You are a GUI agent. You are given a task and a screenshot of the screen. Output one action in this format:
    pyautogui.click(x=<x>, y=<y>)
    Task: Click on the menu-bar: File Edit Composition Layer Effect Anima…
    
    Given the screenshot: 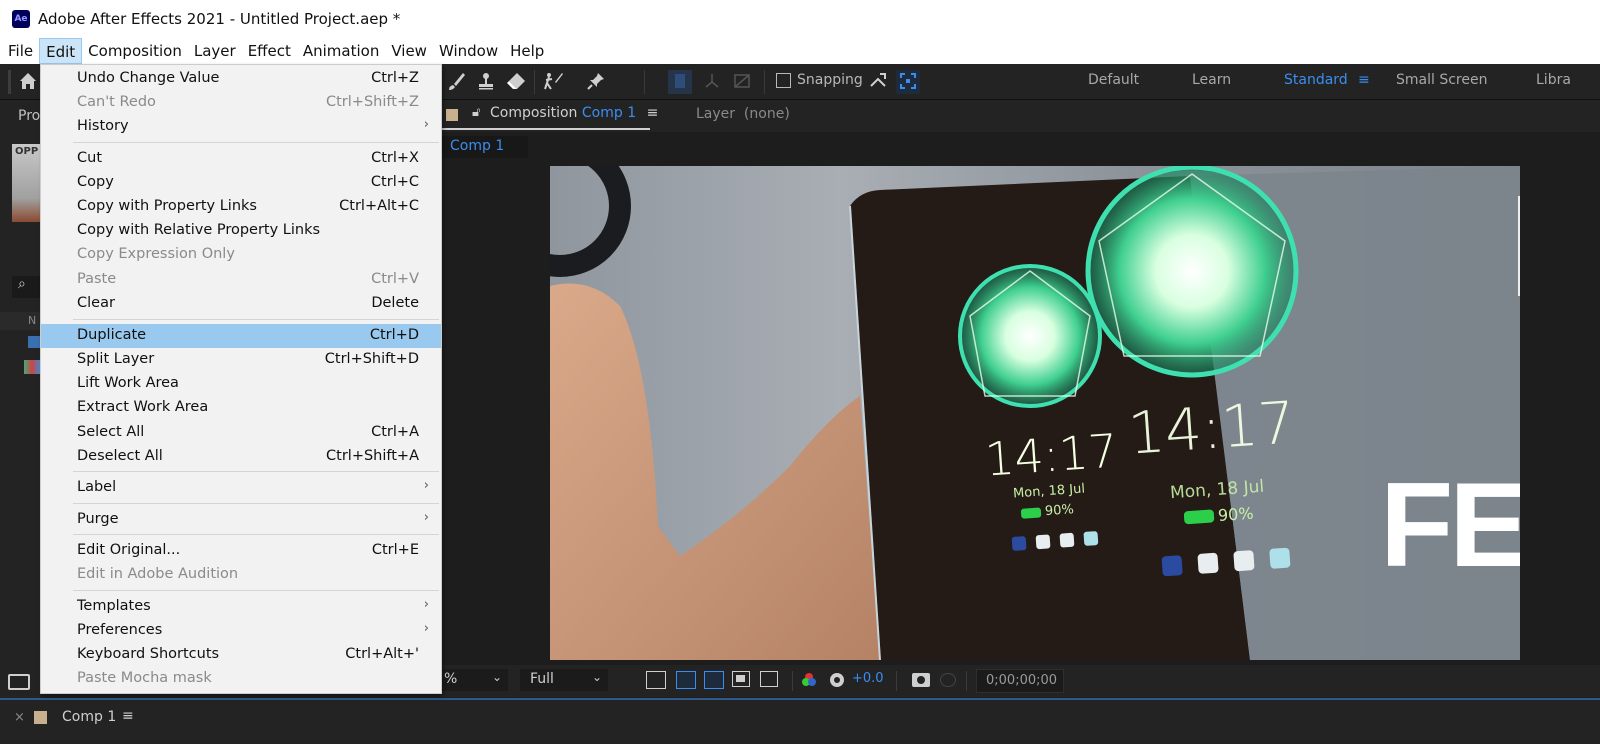 What is the action you would take?
    pyautogui.click(x=800, y=51)
    